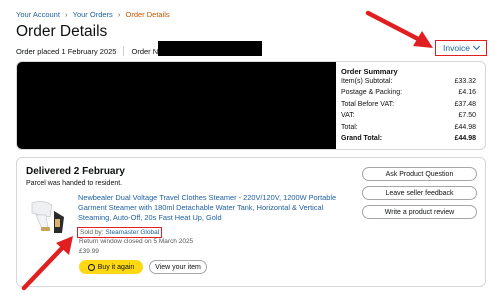  I want to click on product-thumbnail, so click(48, 216).